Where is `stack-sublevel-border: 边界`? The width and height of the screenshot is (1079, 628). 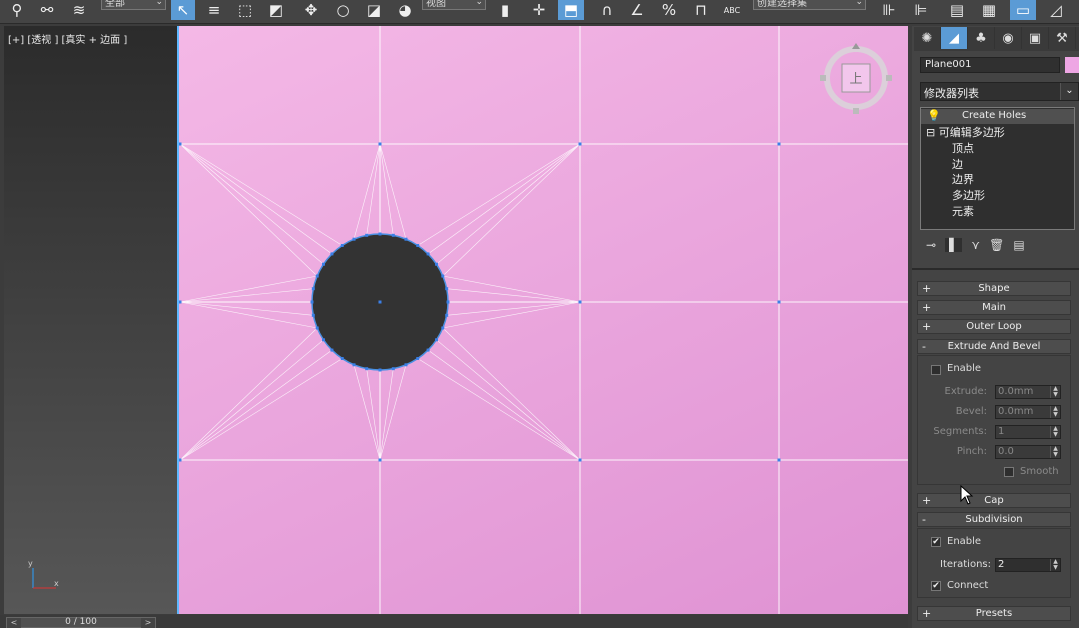
stack-sublevel-border: 边界 is located at coordinates (963, 179).